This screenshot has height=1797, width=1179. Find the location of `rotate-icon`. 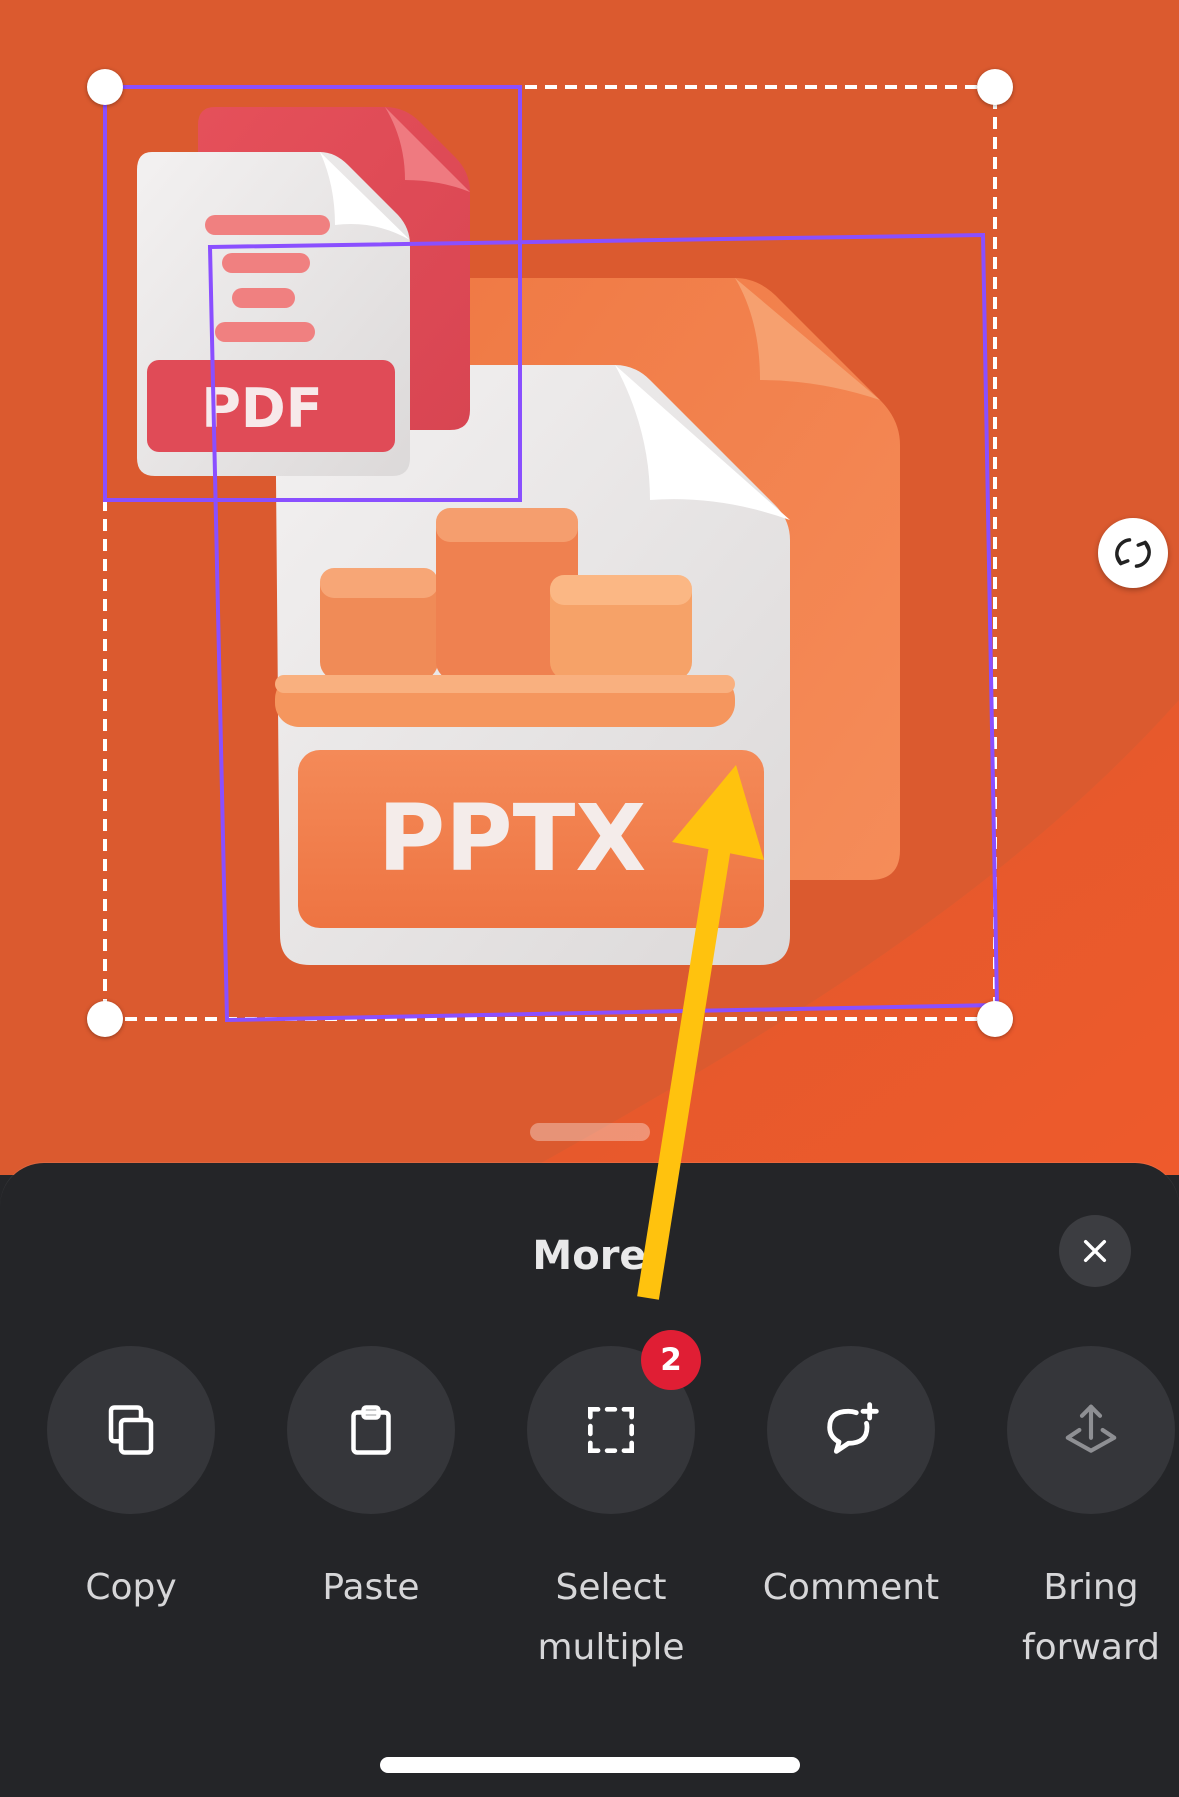

rotate-icon is located at coordinates (1133, 553).